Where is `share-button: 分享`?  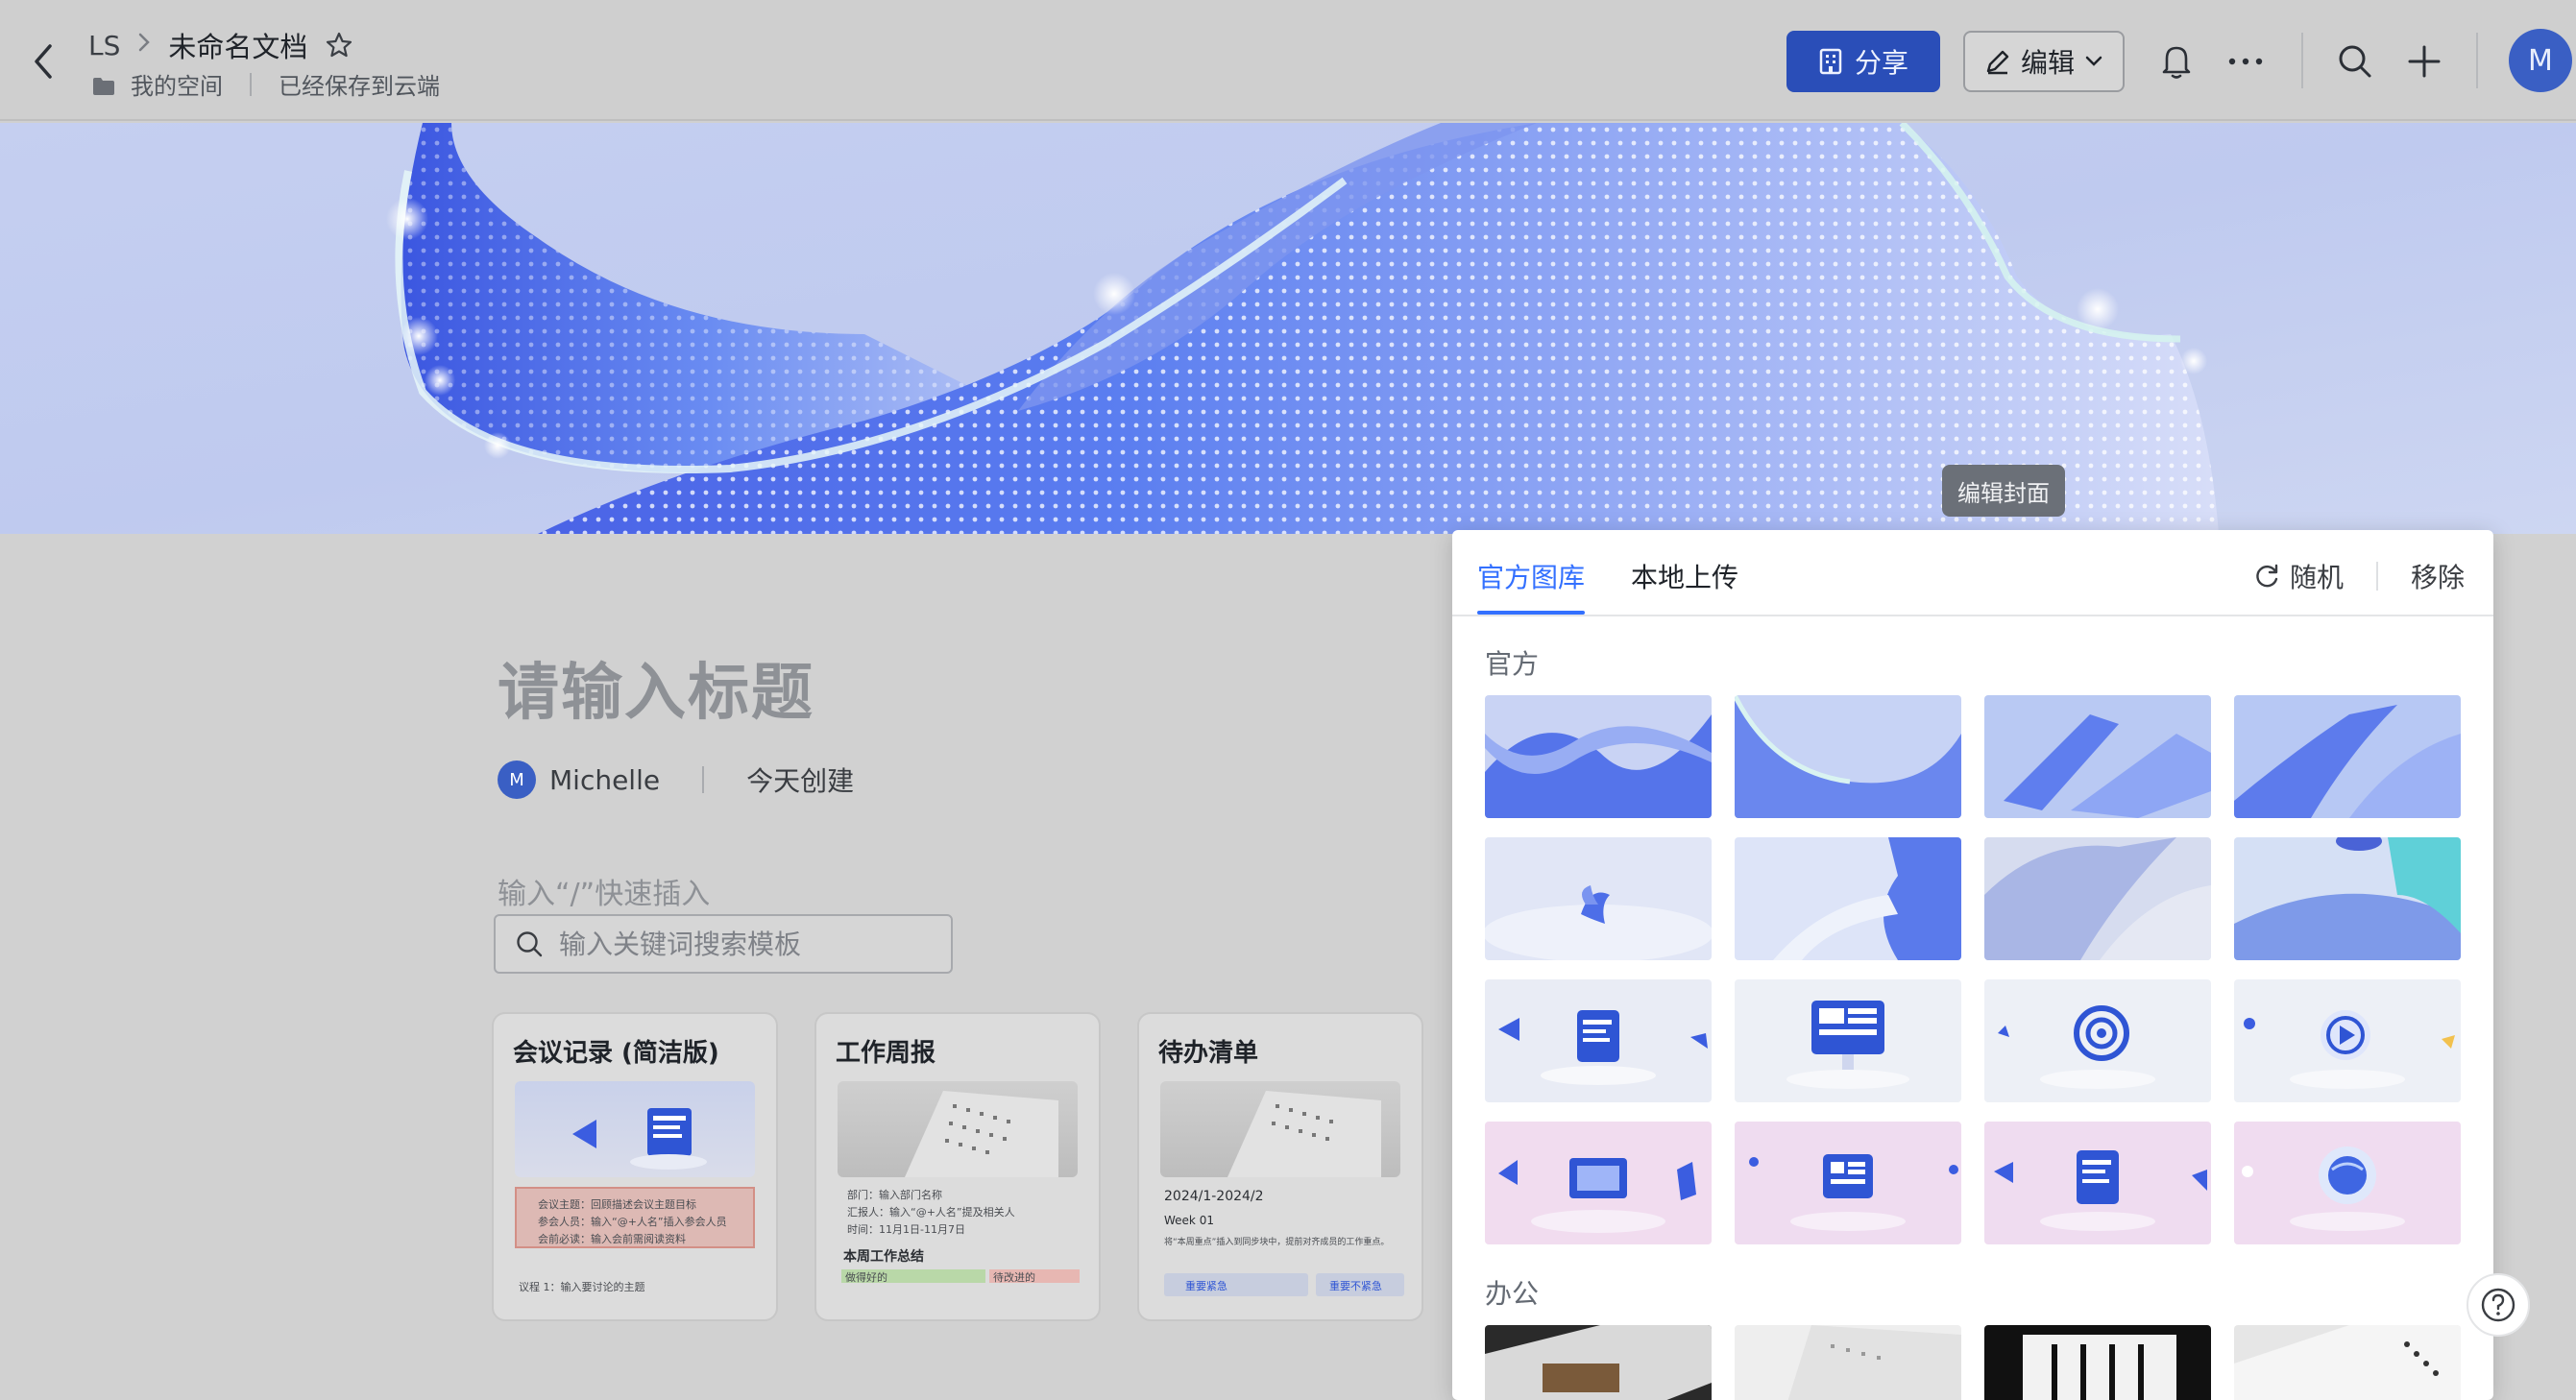 share-button: 分享 is located at coordinates (1863, 61).